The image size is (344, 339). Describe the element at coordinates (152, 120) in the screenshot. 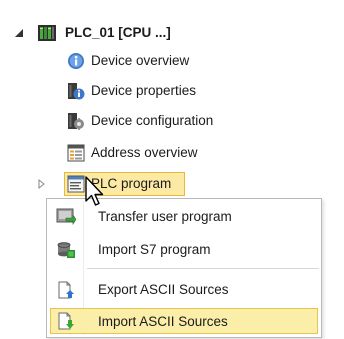

I see `tree-item-label: Device configuration` at that location.